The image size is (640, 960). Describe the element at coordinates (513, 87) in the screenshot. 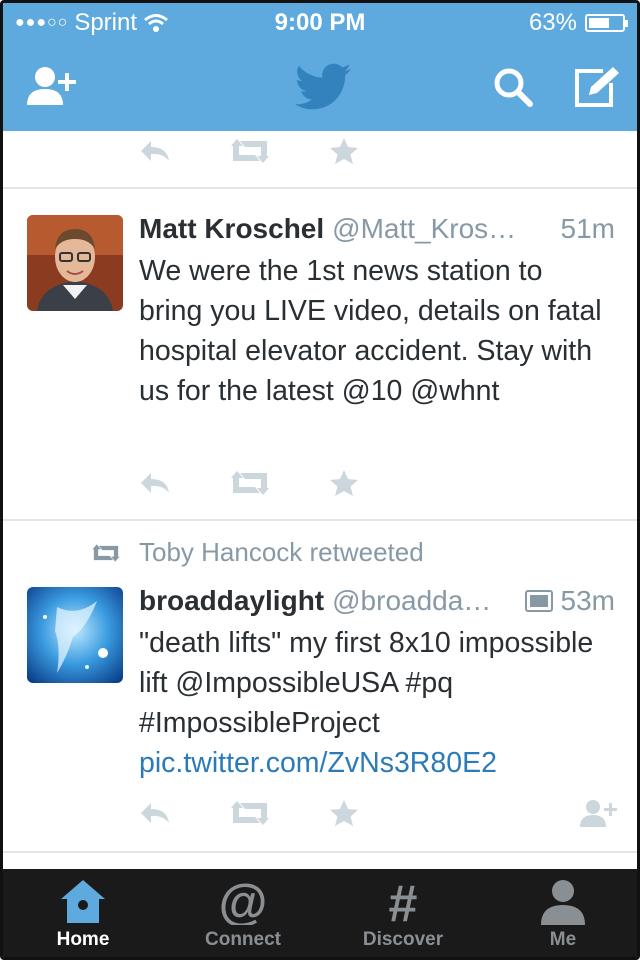

I see `search-icon` at that location.